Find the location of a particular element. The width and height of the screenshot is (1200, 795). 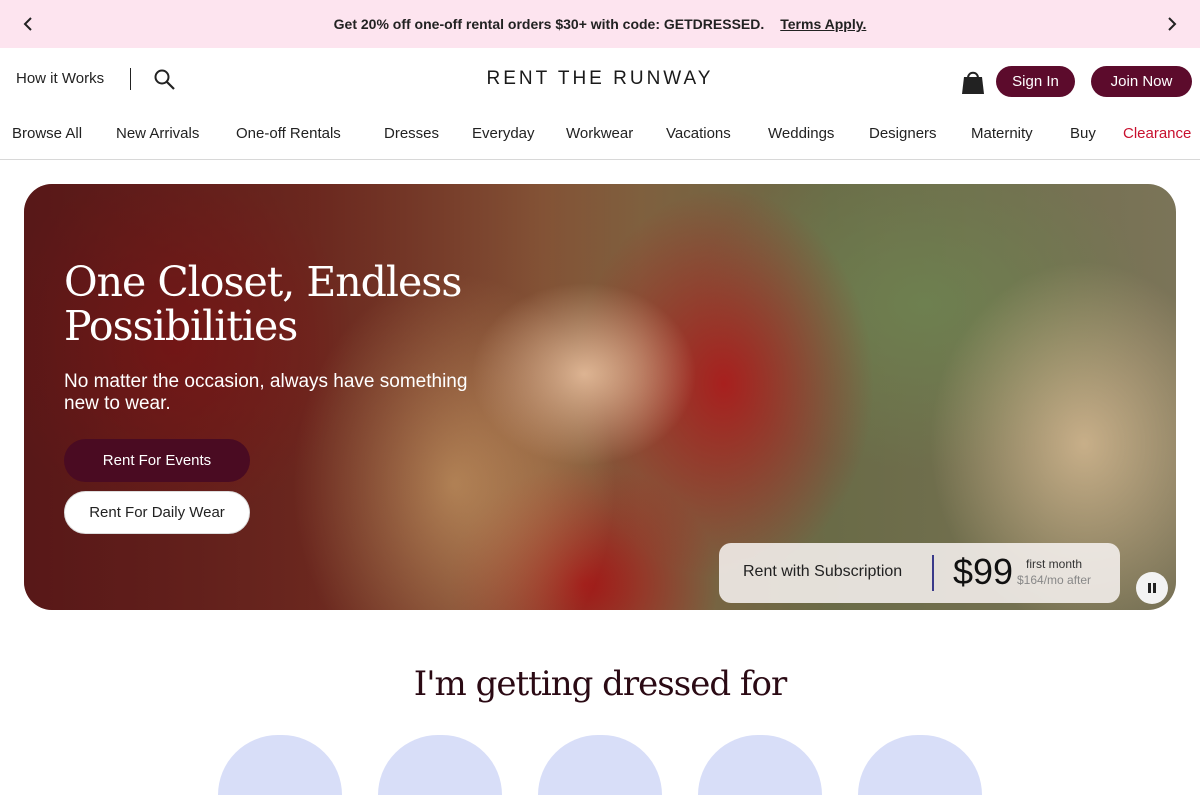

section-title: I'm getting dressed for is located at coordinates (600, 684).